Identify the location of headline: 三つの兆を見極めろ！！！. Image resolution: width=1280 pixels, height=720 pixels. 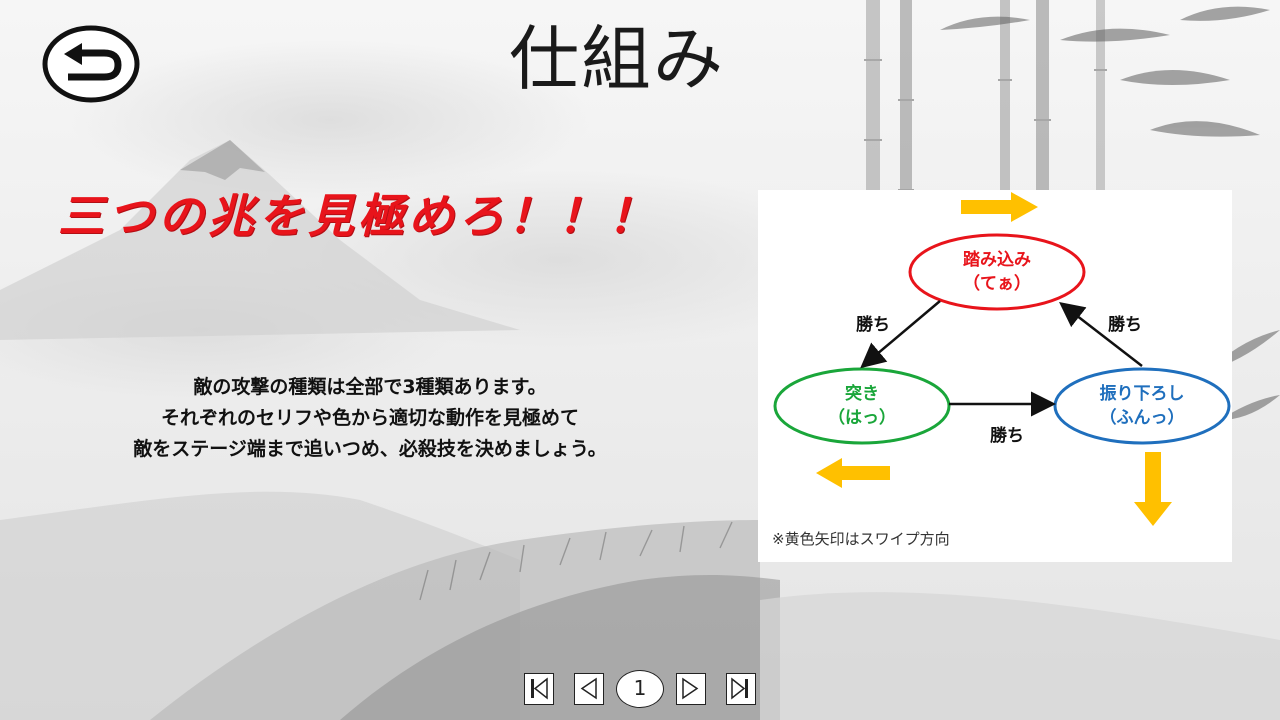
(358, 216).